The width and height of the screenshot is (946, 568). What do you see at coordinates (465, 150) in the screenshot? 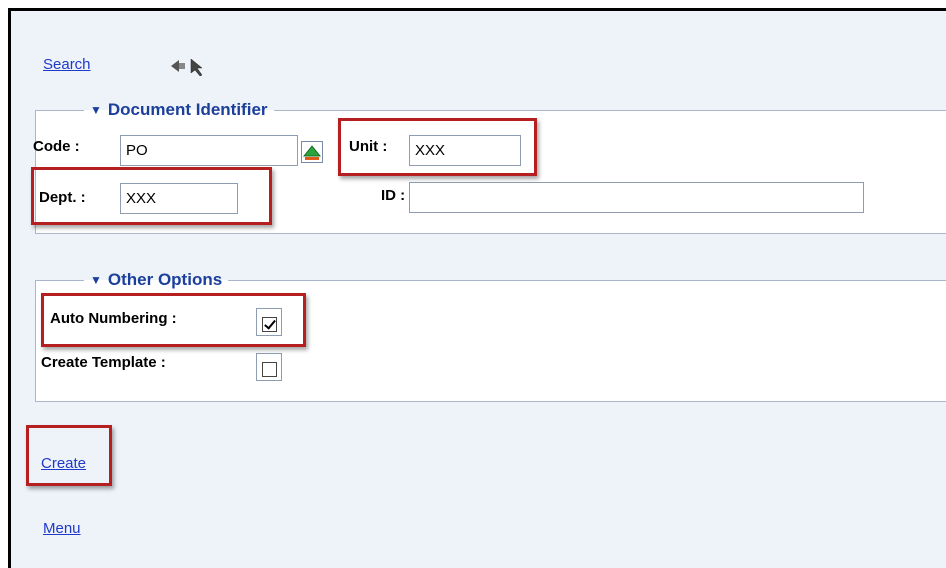
I see `unit-input` at bounding box center [465, 150].